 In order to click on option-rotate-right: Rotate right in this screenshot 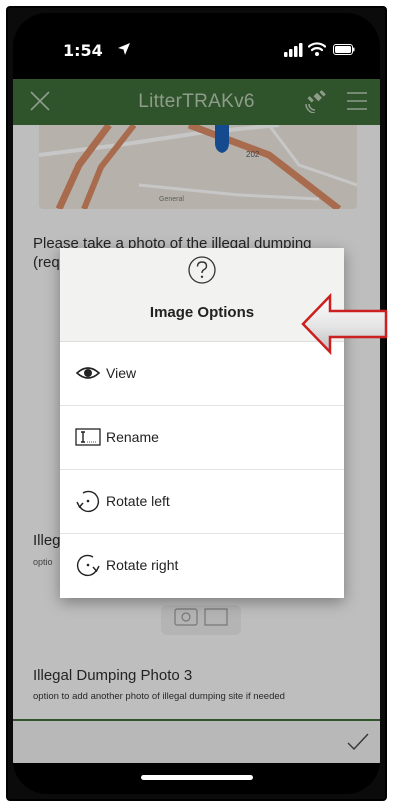, I will do `click(202, 566)`.